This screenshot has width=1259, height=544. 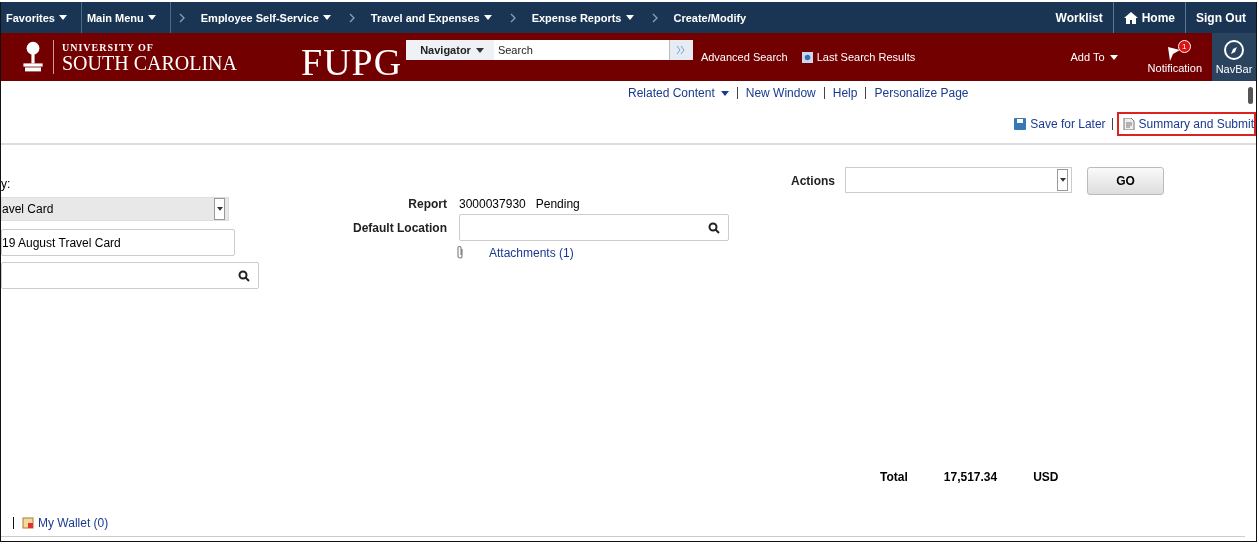 What do you see at coordinates (1130, 17) in the screenshot?
I see `home-icon` at bounding box center [1130, 17].